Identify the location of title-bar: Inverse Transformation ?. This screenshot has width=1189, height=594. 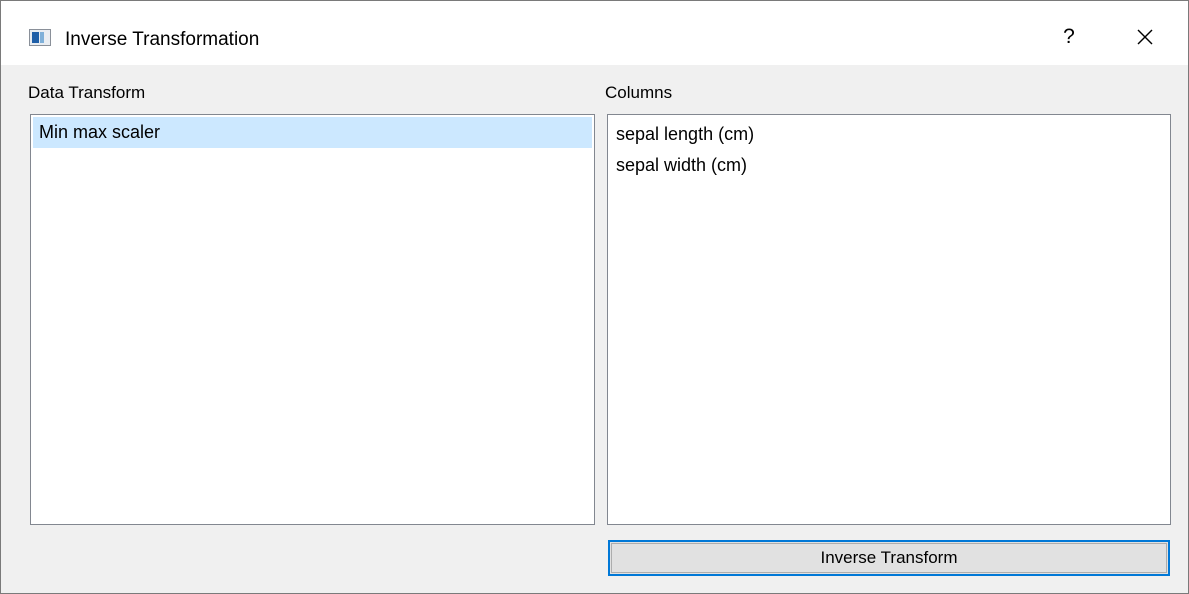
(594, 33).